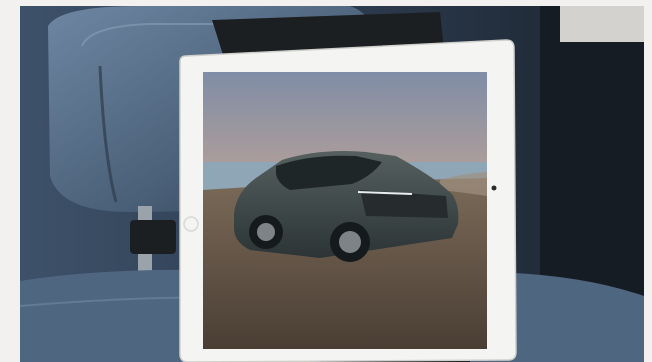  Describe the element at coordinates (266, 232) in the screenshot. I see `suv-rim-rear` at that location.